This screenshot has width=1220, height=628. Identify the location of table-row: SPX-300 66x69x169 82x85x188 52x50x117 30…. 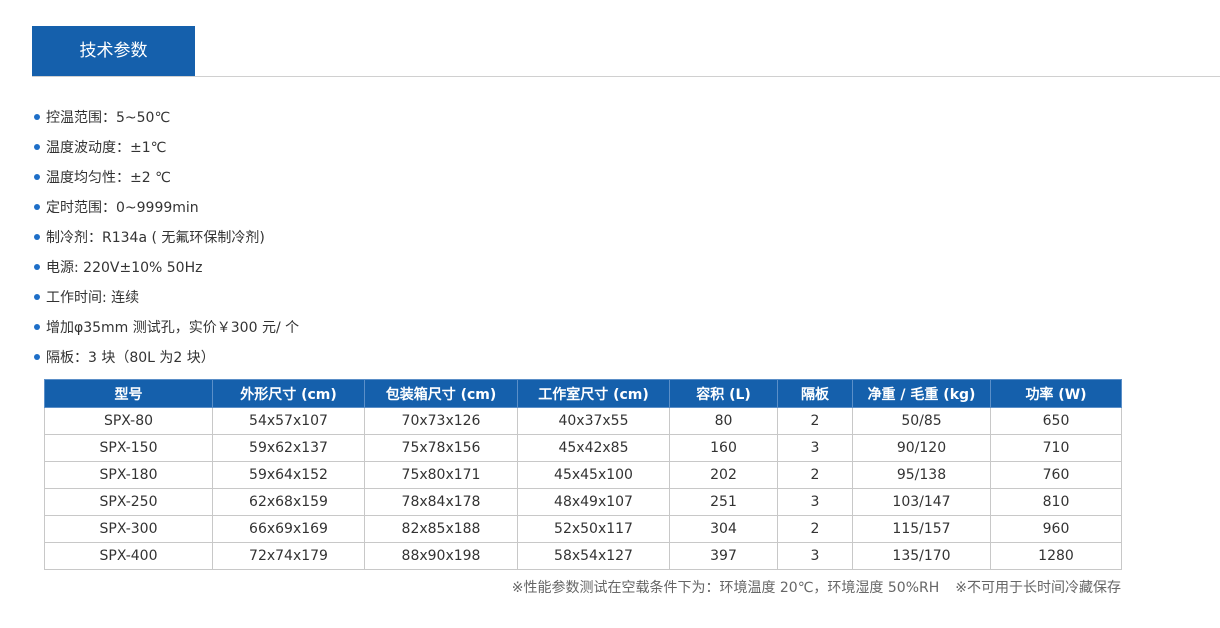
(583, 529).